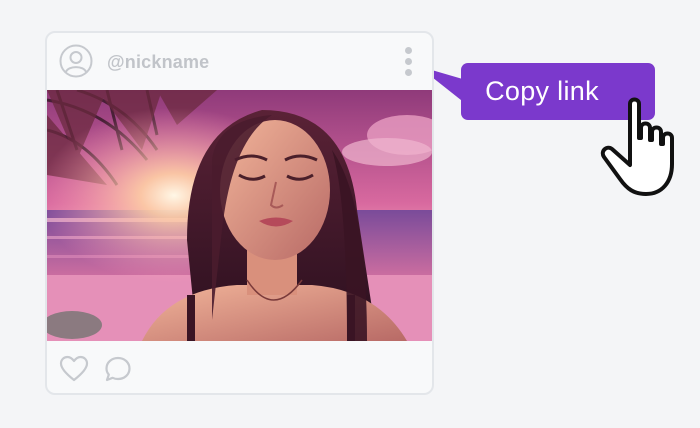  Describe the element at coordinates (158, 62) in the screenshot. I see `post-nickname: @nickname` at that location.